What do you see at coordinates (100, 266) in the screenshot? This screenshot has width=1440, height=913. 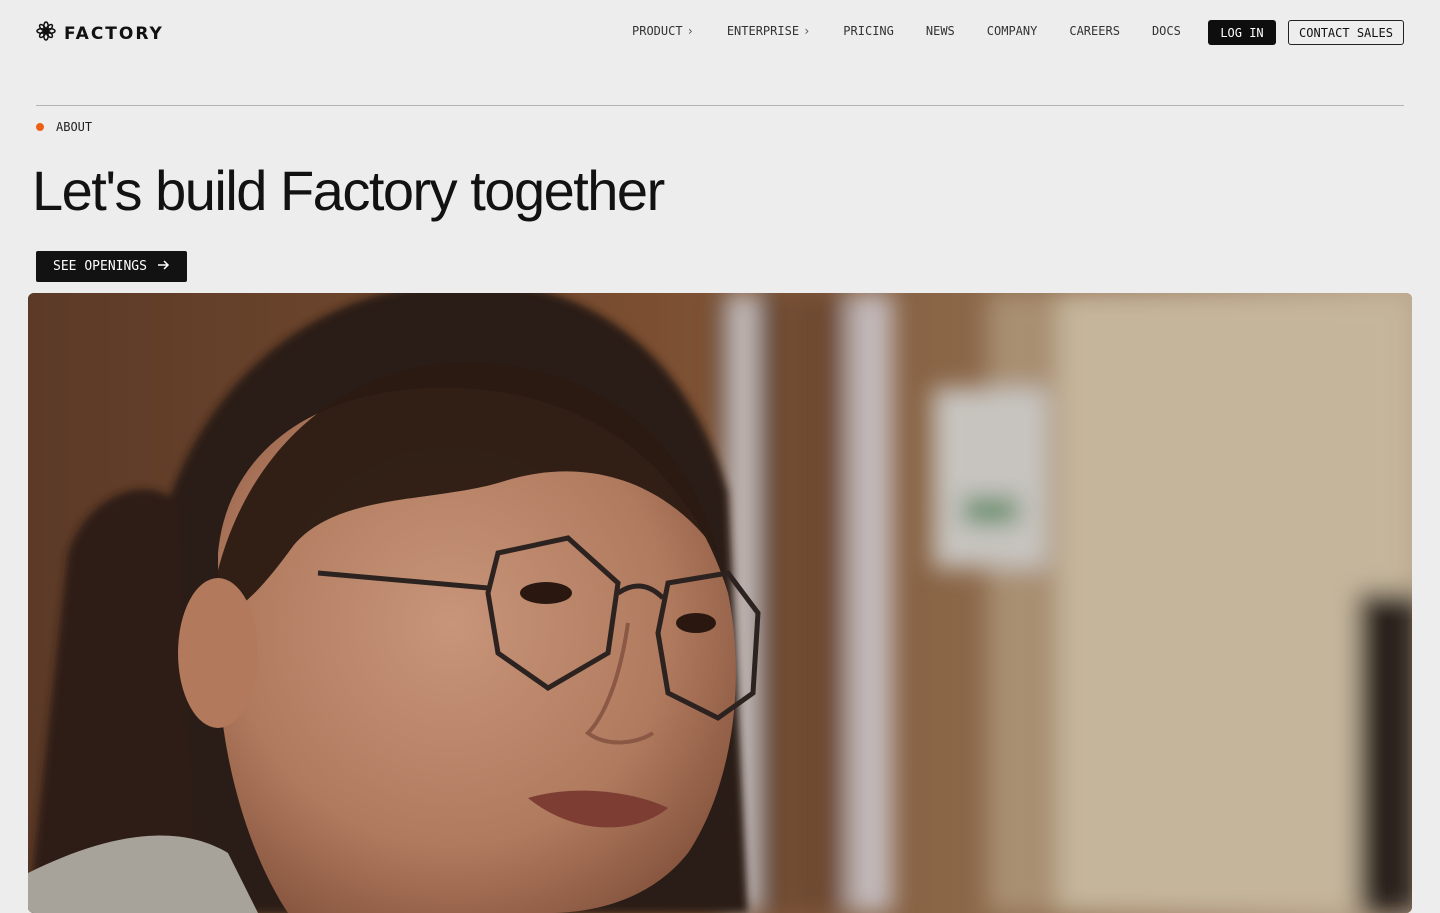 I see `see-openings-label: SEE OPENINGS` at bounding box center [100, 266].